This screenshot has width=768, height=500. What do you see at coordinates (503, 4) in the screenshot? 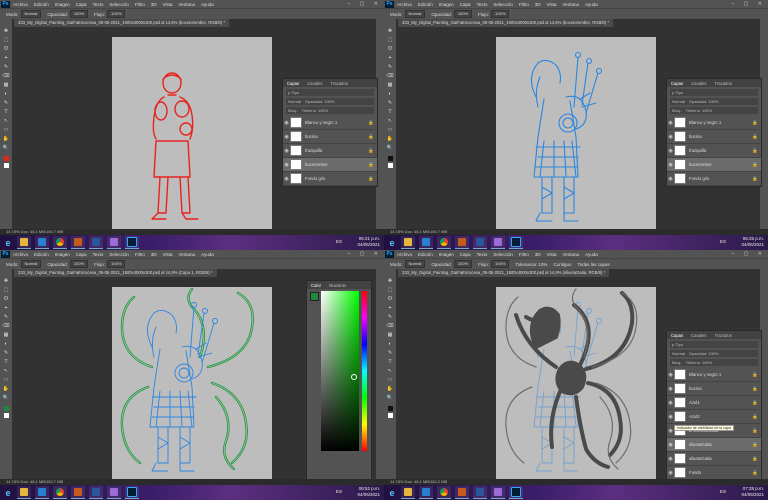
I see `menu-item: Selección` at bounding box center [503, 4].